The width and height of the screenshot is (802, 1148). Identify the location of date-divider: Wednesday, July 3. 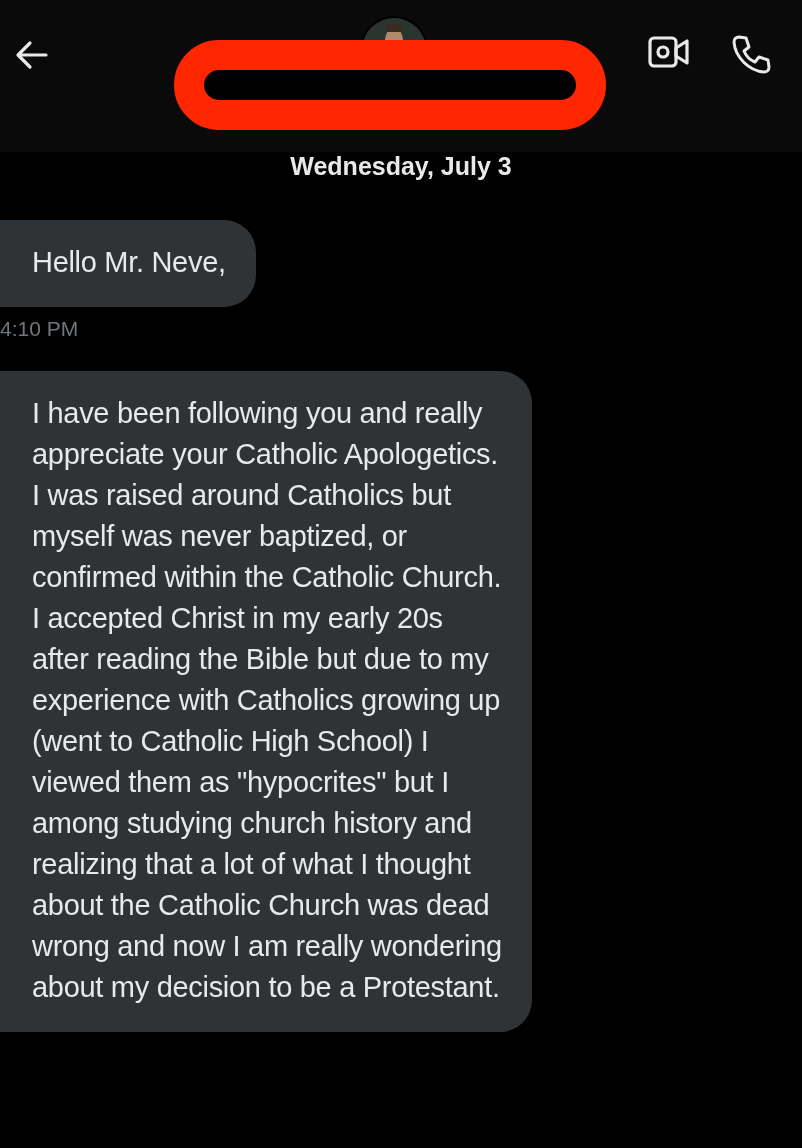
(401, 167).